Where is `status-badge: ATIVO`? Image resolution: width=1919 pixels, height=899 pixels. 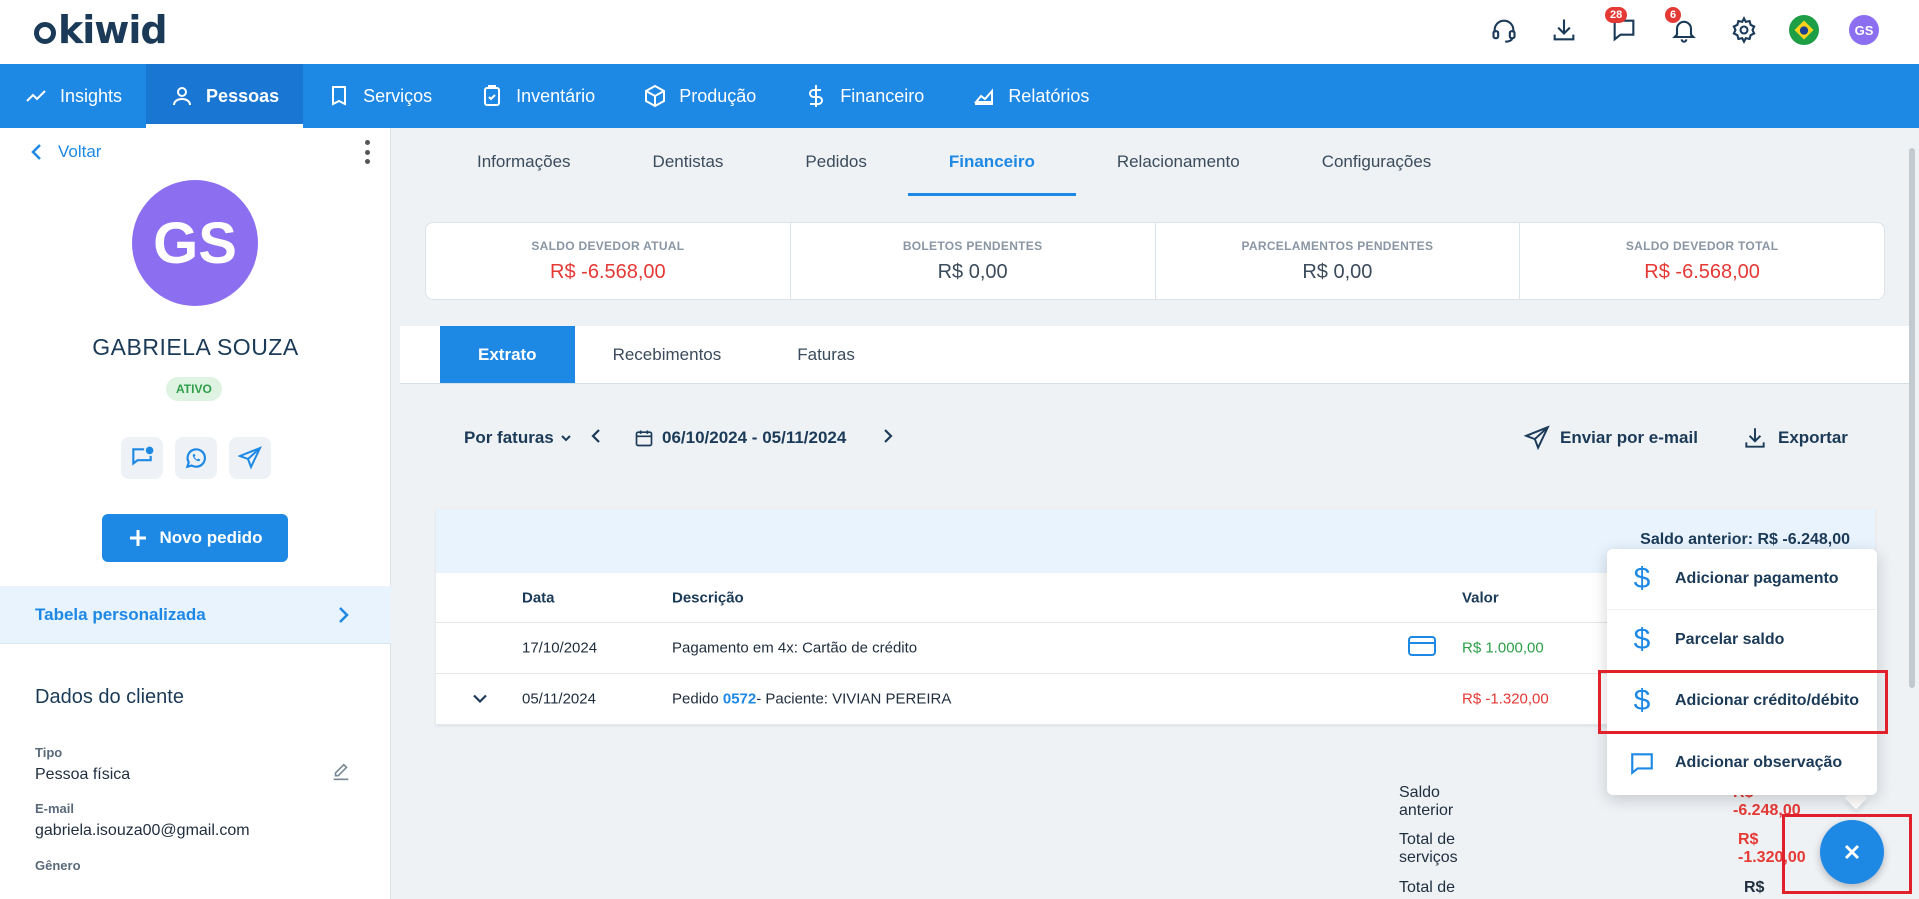
status-badge: ATIVO is located at coordinates (194, 389).